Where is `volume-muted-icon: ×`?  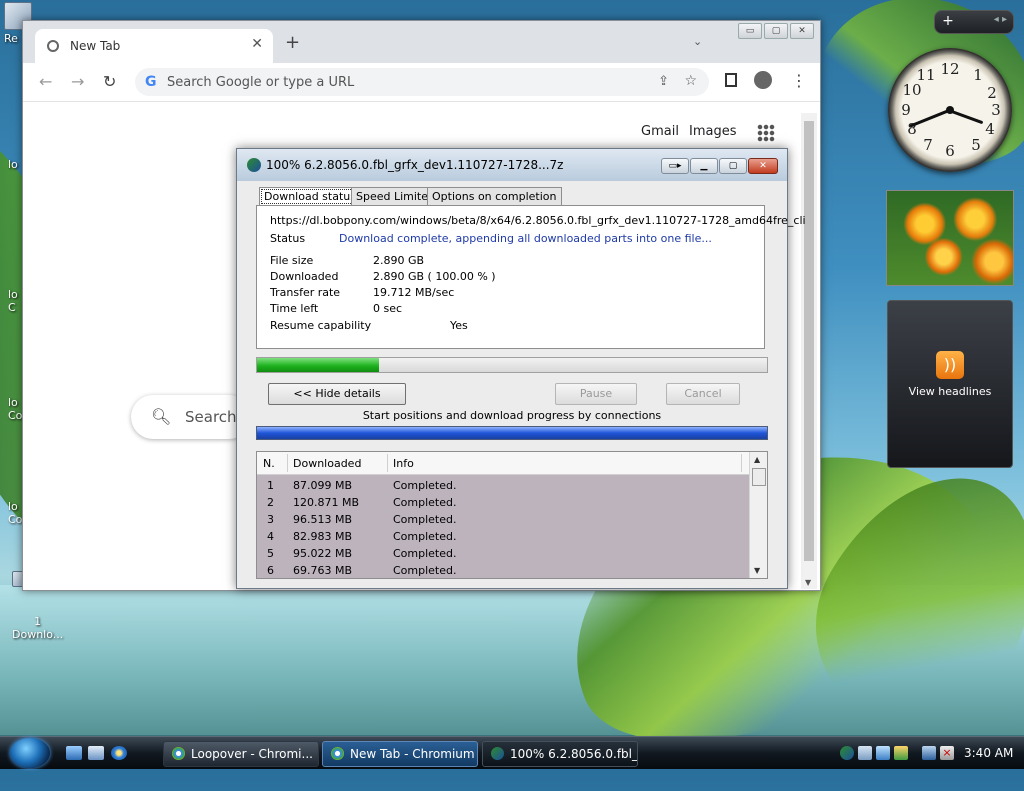 volume-muted-icon: × is located at coordinates (947, 753).